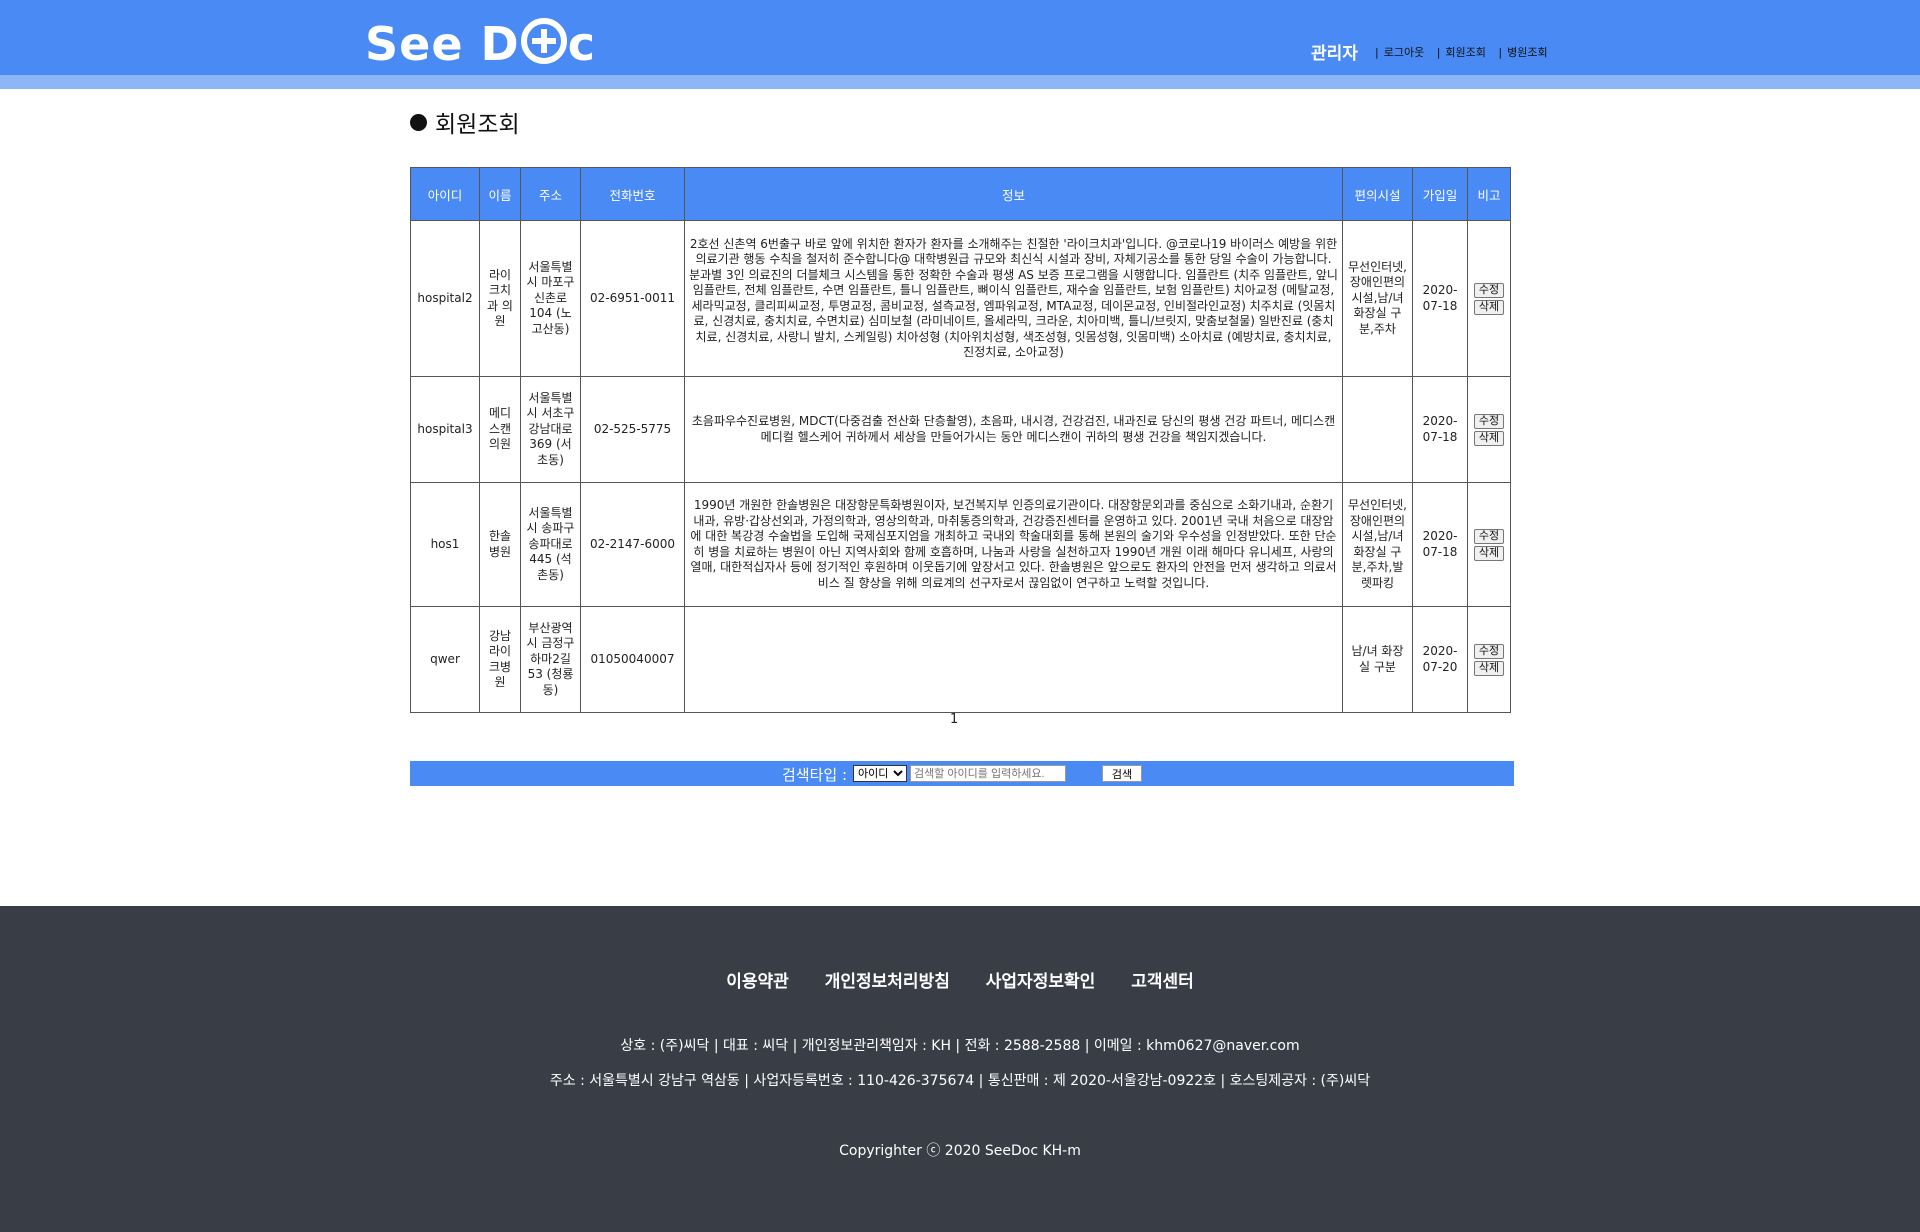  I want to click on cell-name: 메디스캔의원, so click(500, 429).